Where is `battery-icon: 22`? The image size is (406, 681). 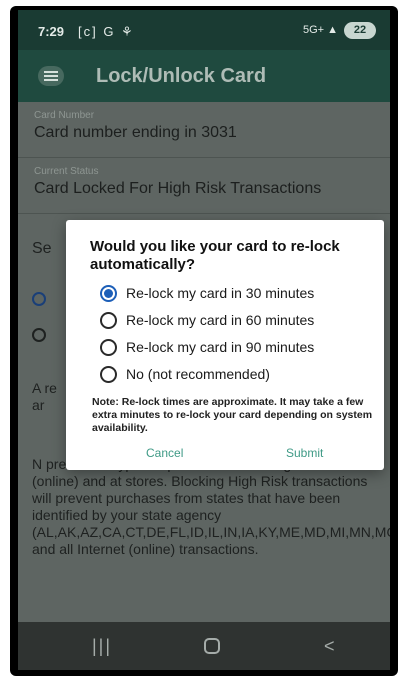 battery-icon: 22 is located at coordinates (360, 30).